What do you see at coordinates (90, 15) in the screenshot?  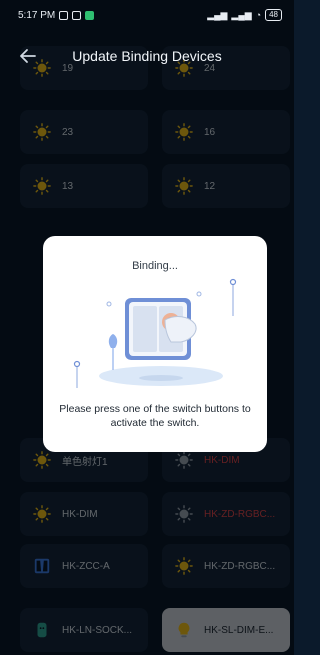 I see `app-notification-icon` at bounding box center [90, 15].